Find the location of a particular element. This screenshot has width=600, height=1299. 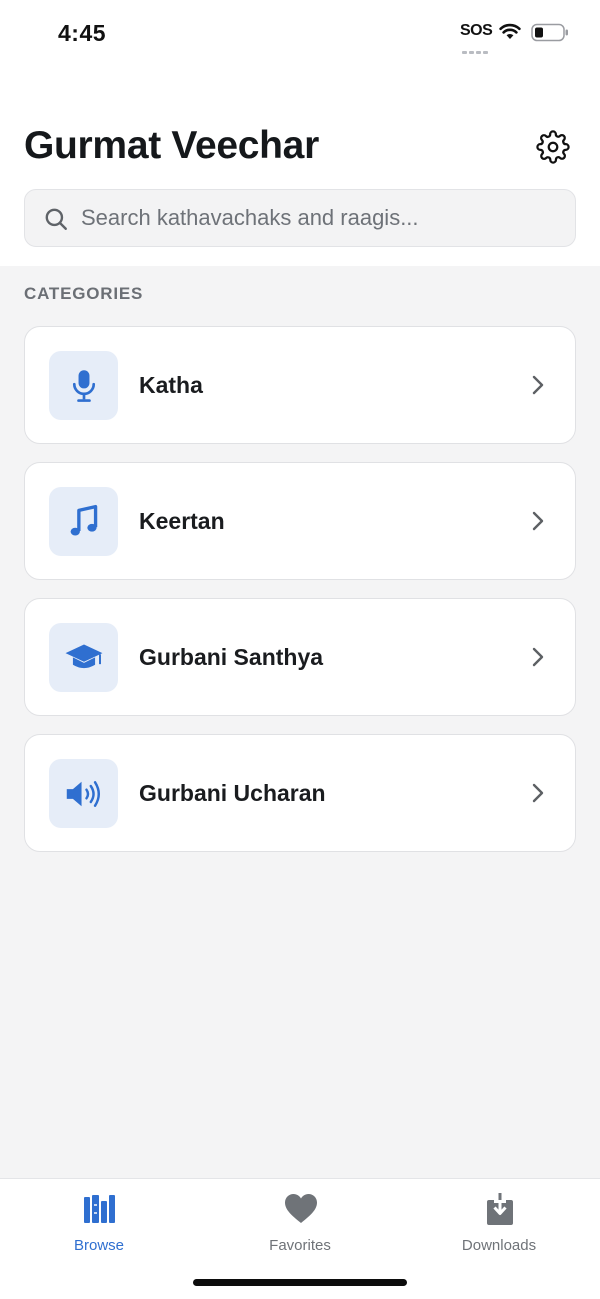

signal-dots is located at coordinates (476, 47).